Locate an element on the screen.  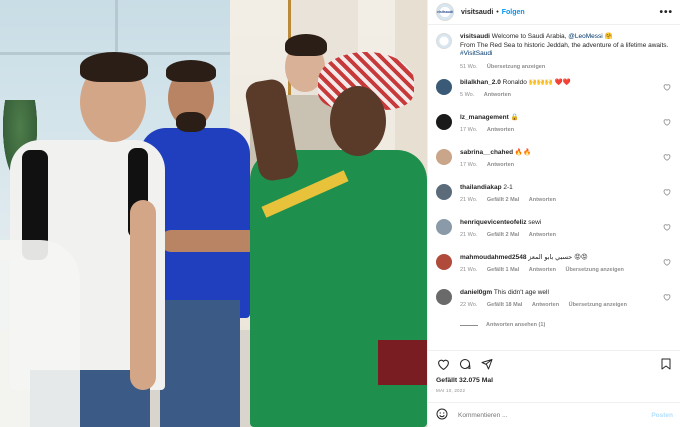
comment-text: حسبي بابو المعز 😡😡 is located at coordinates (558, 257).